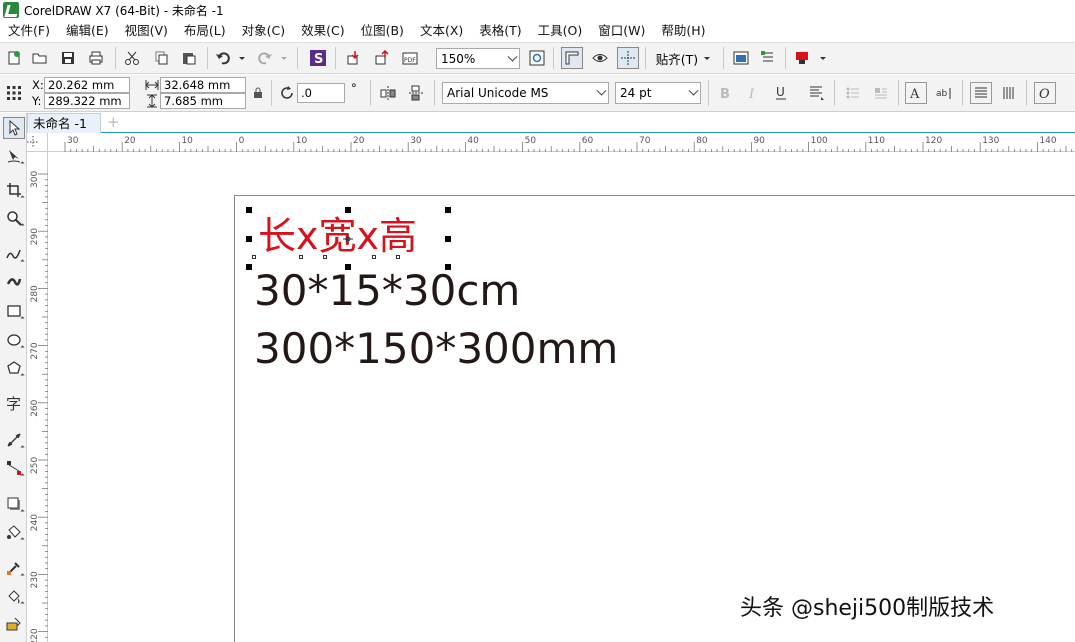 This screenshot has height=642, width=1075. What do you see at coordinates (14, 440) in the screenshot?
I see `dimension-tool` at bounding box center [14, 440].